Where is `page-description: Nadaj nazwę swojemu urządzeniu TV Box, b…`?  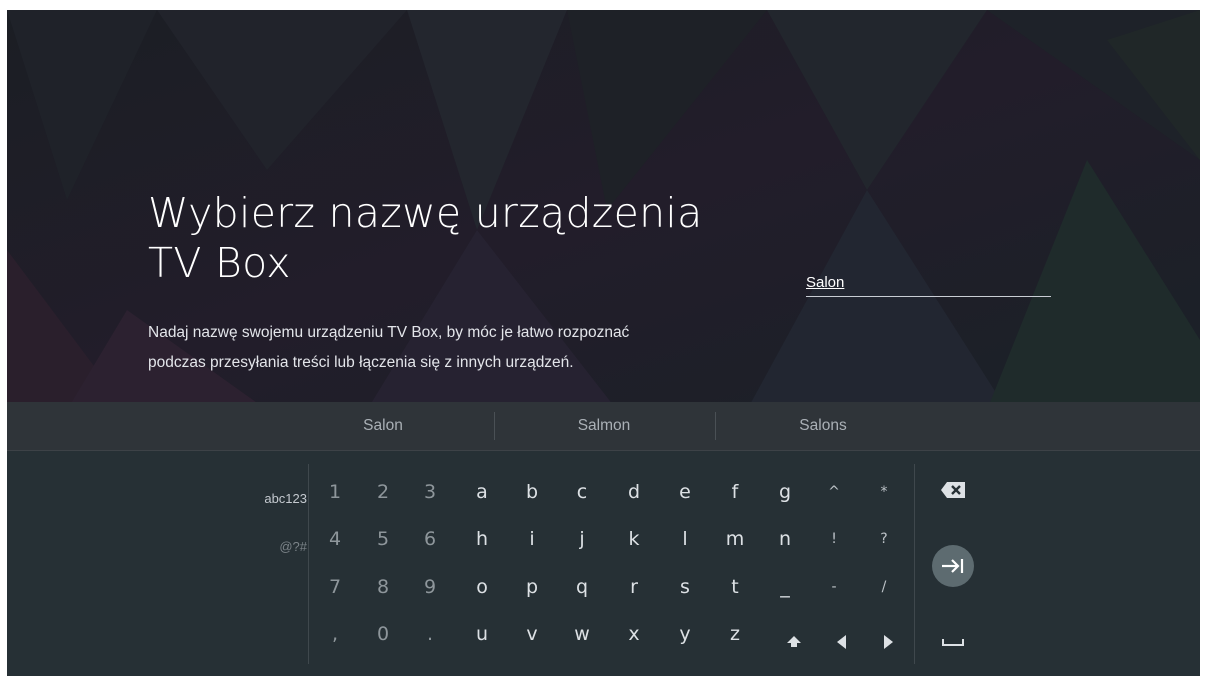 page-description: Nadaj nazwę swojemu urządzeniu TV Box, b… is located at coordinates (388, 348).